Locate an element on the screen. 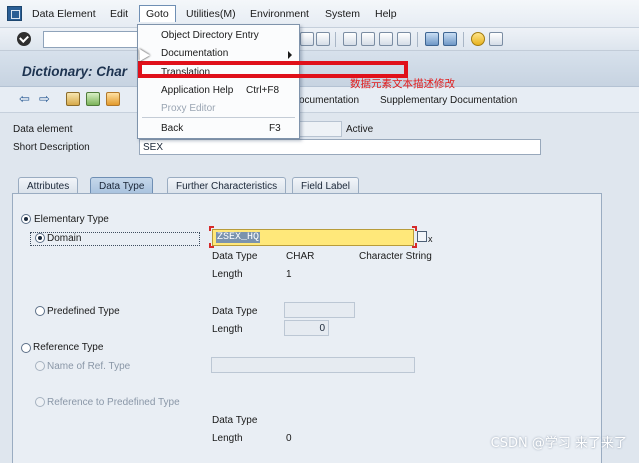 This screenshot has width=639, height=463. last-page-icon is located at coordinates (404, 39).